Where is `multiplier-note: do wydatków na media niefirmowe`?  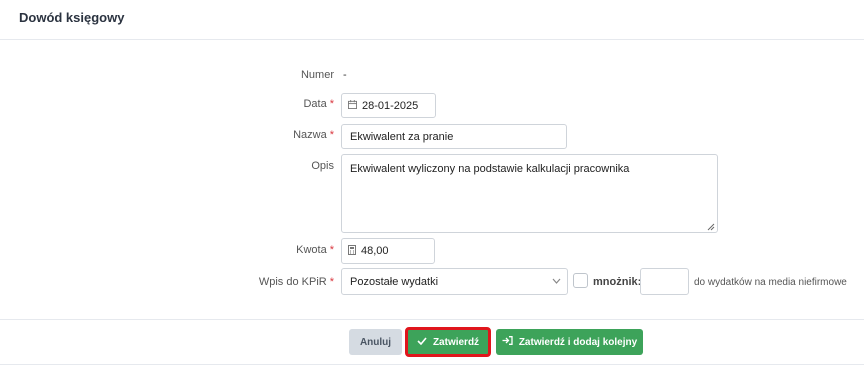 multiplier-note: do wydatków na media niefirmowe is located at coordinates (770, 282).